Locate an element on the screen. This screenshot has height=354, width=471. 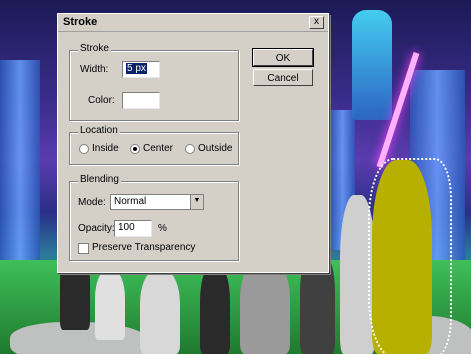
inside-radio is located at coordinates (84, 149).